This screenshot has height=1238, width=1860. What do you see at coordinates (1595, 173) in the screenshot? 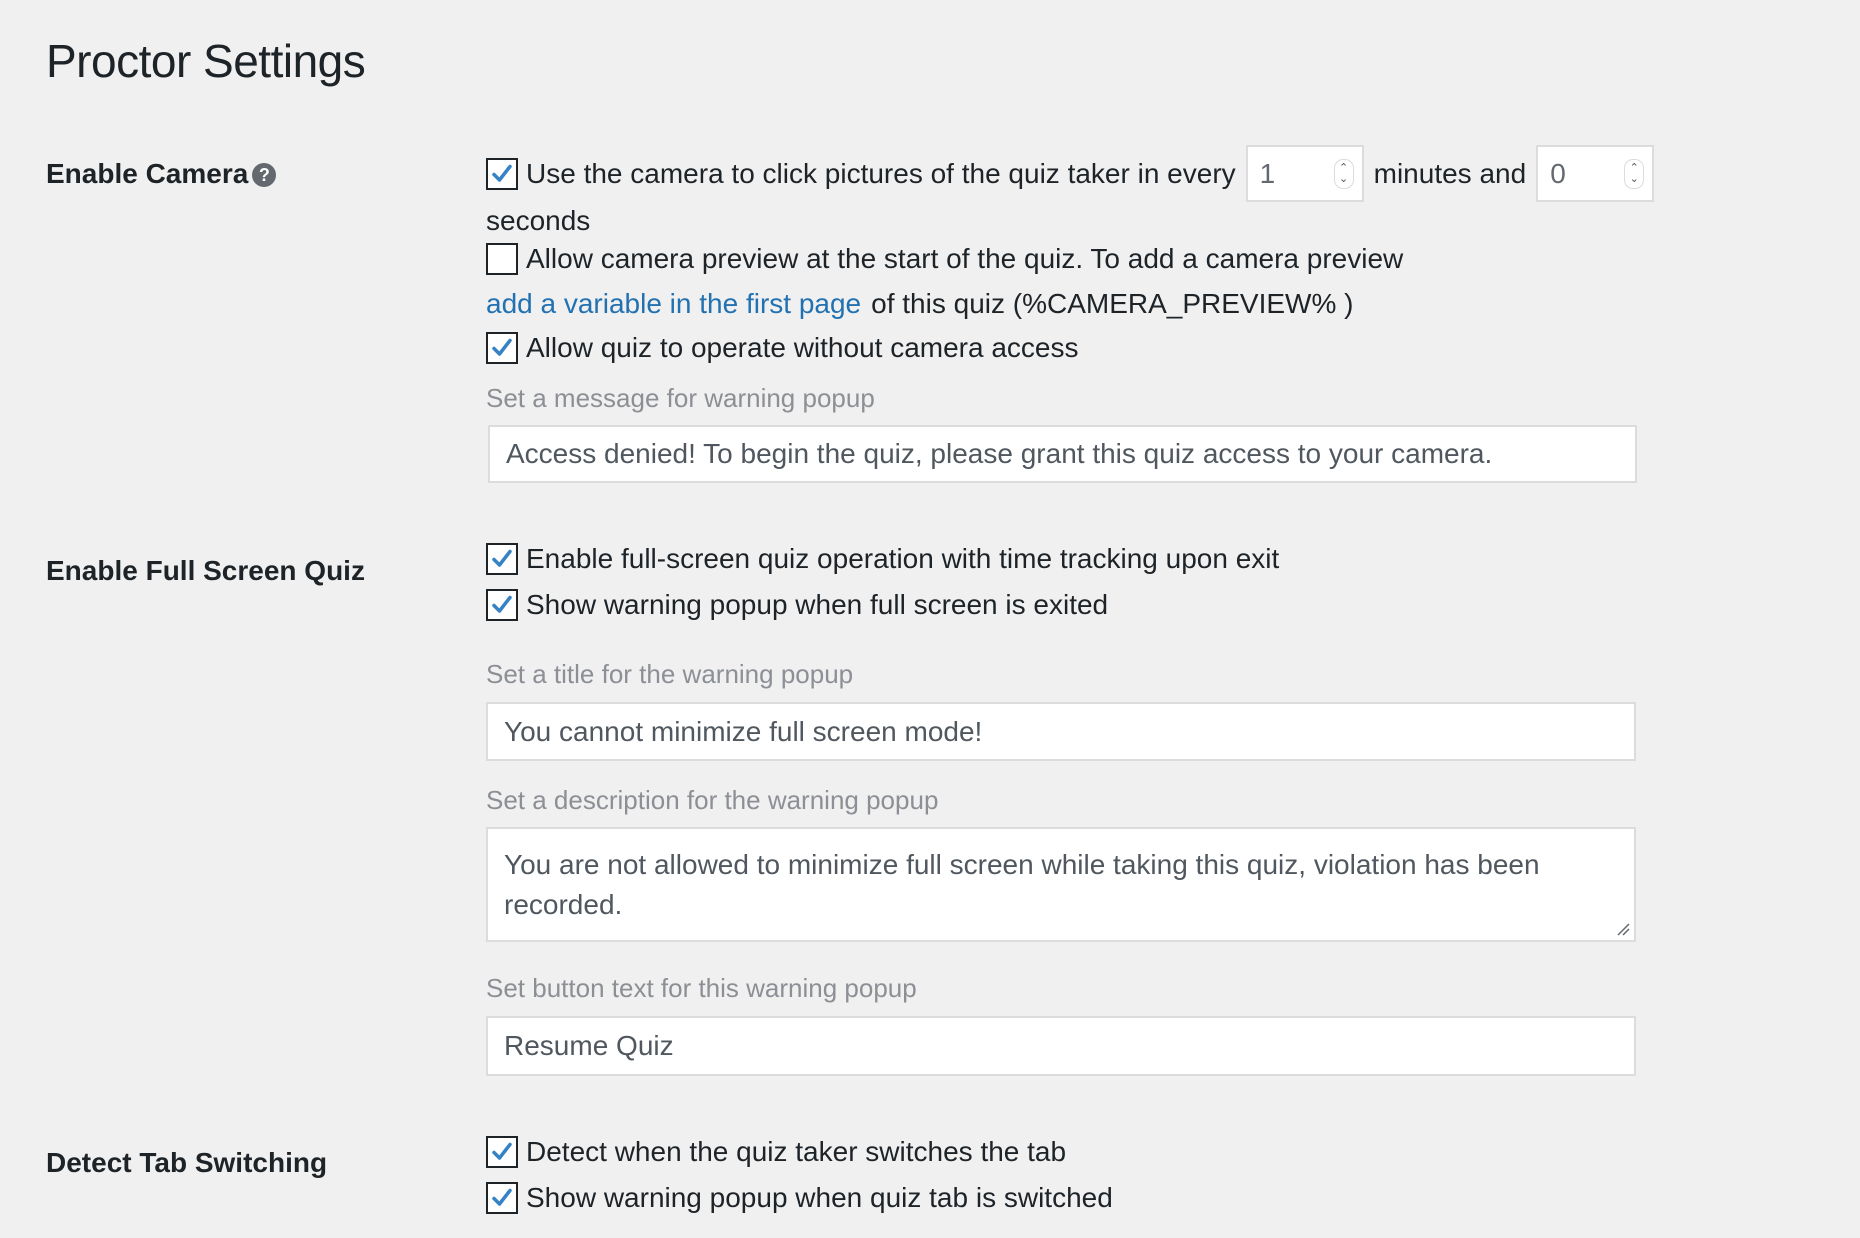
I see `seconds-input: 0 ⌃ ⌄` at bounding box center [1595, 173].